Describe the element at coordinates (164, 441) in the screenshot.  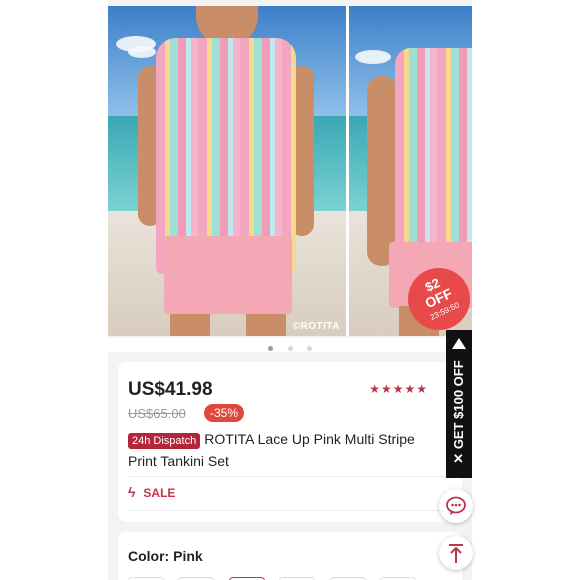
I see `dispatch-badge: 24h Dispatch` at that location.